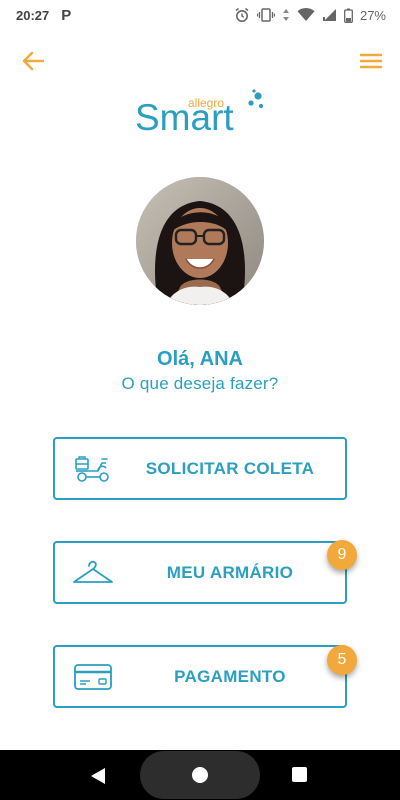  Describe the element at coordinates (33, 15) in the screenshot. I see `status-time: 20:27` at that location.